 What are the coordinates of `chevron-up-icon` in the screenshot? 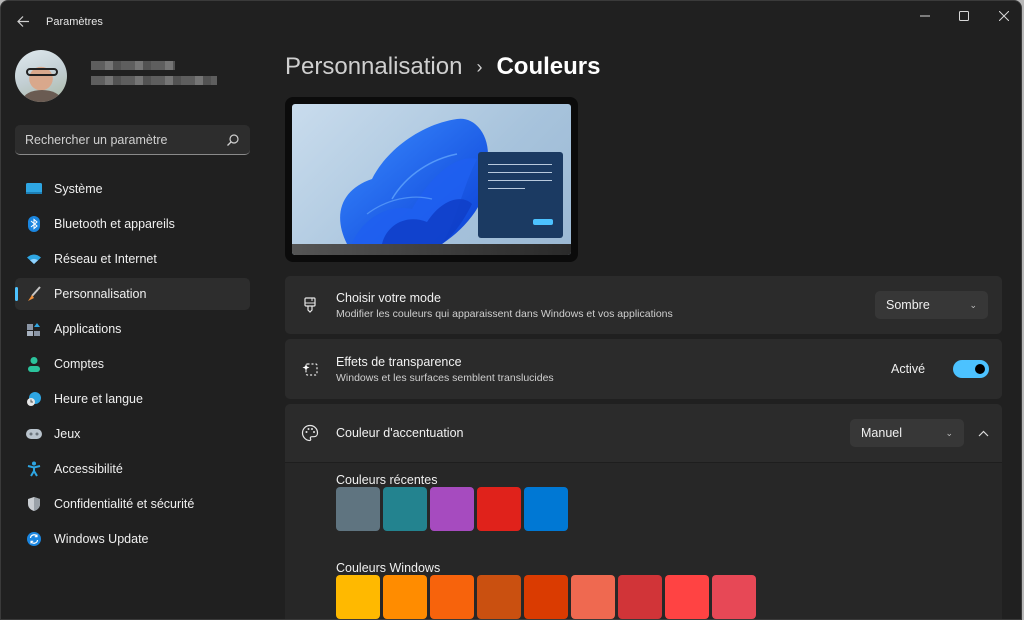 It's located at (983, 433).